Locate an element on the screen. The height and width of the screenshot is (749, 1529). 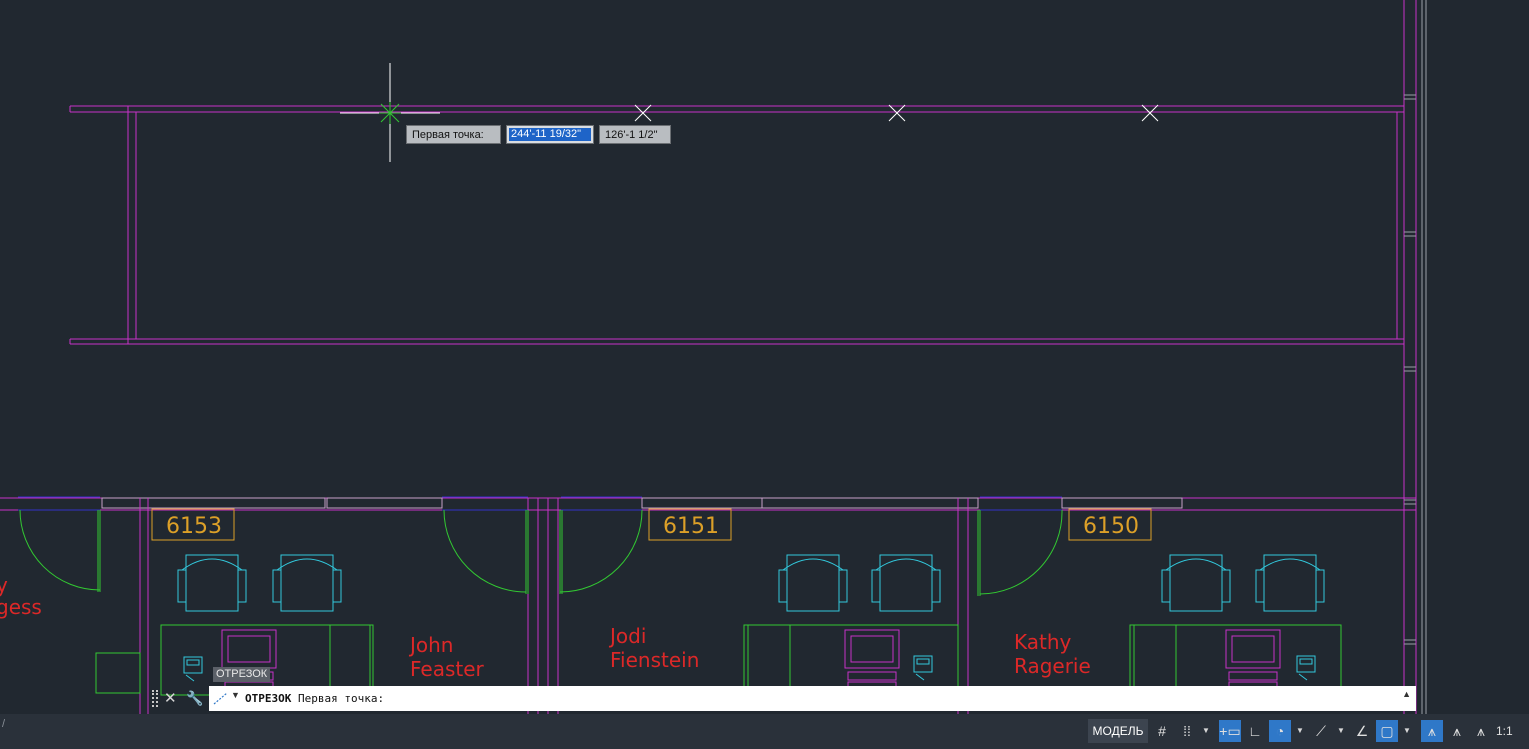
dynamic-input-icon: +▭ is located at coordinates (1230, 731).